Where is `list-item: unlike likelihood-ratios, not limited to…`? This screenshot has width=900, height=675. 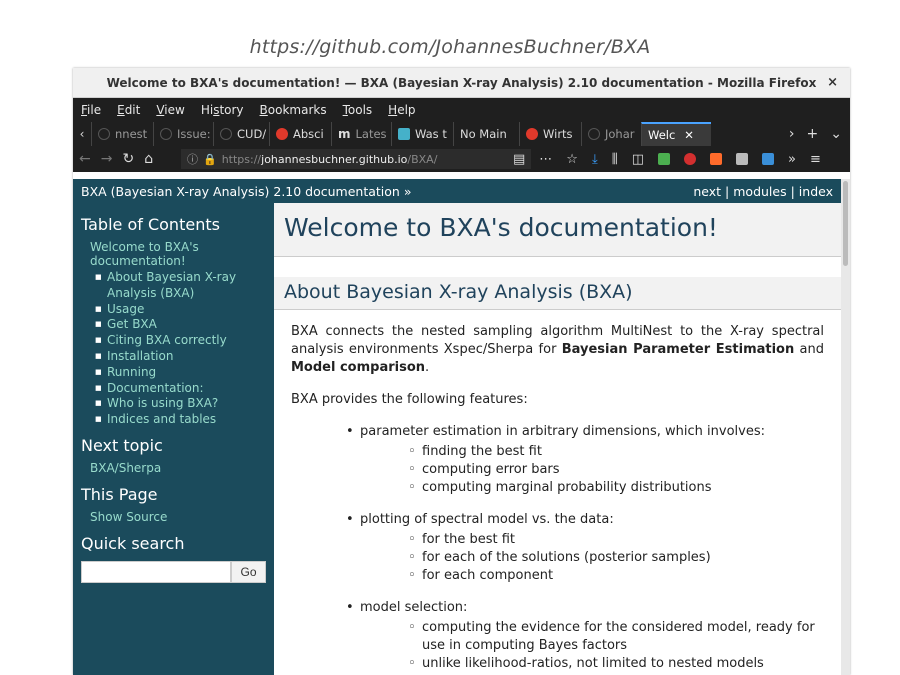 list-item: unlike likelihood-ratios, not limited to… is located at coordinates (616, 664).